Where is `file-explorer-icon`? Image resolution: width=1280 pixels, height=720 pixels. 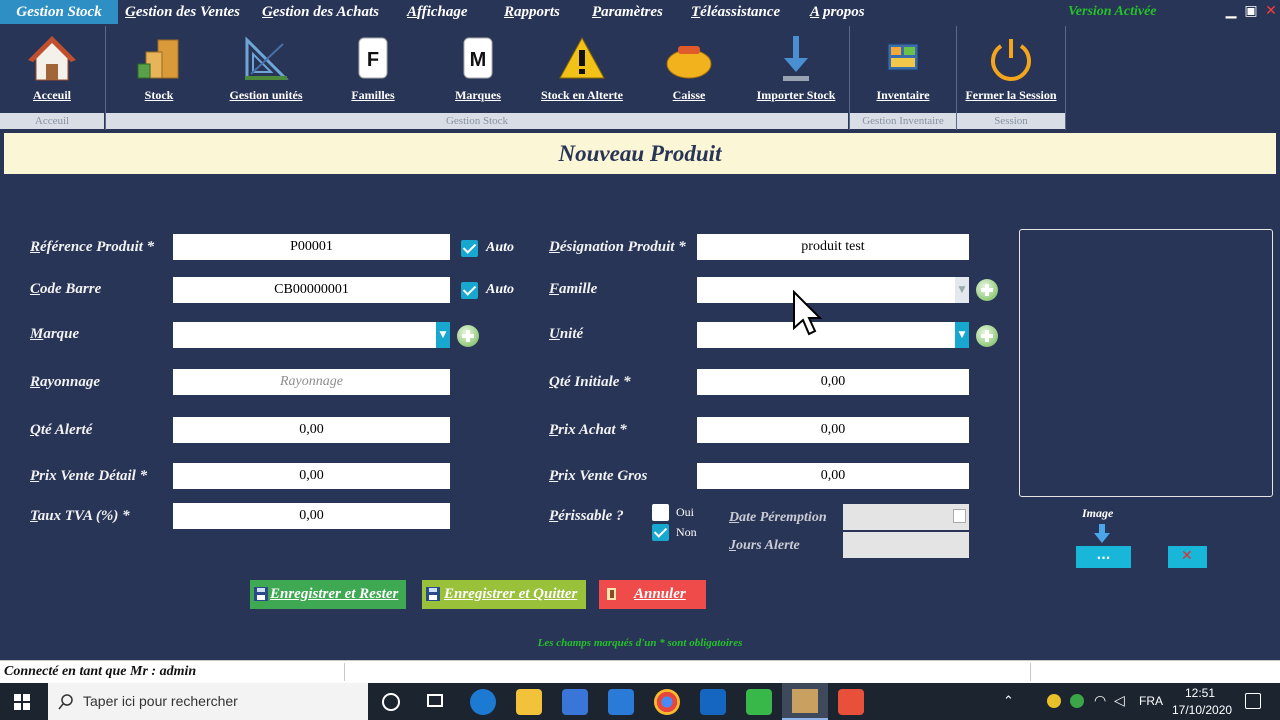 file-explorer-icon is located at coordinates (529, 702).